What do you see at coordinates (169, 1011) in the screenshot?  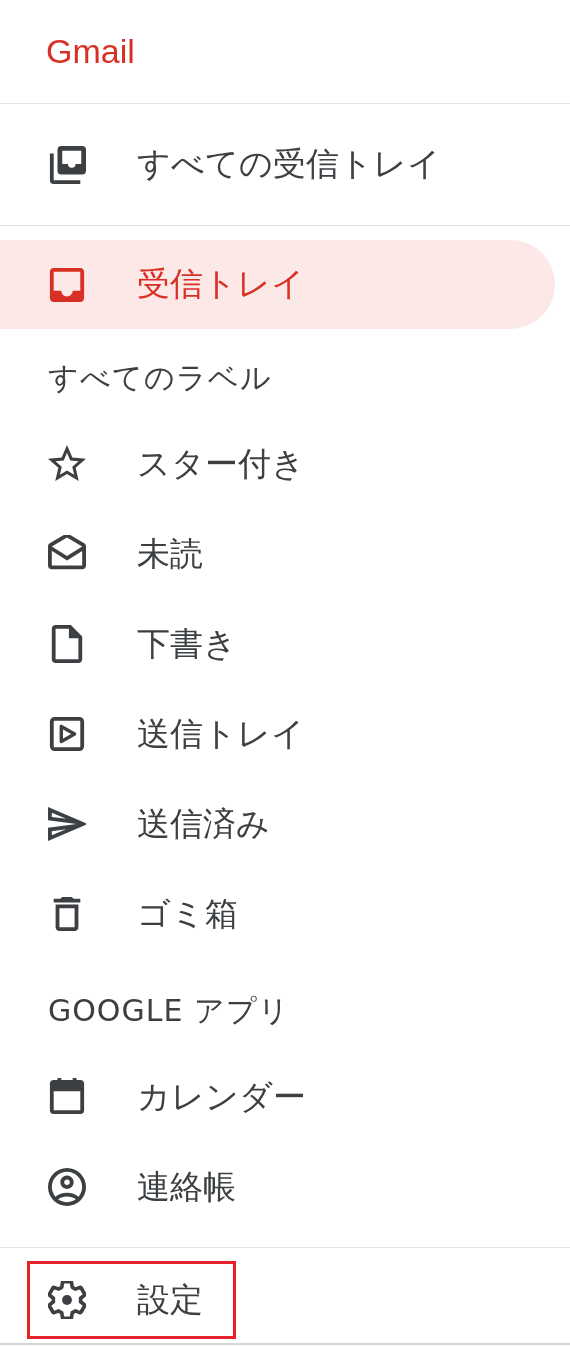 I see `section-heading: GOOGLE アプリ` at bounding box center [169, 1011].